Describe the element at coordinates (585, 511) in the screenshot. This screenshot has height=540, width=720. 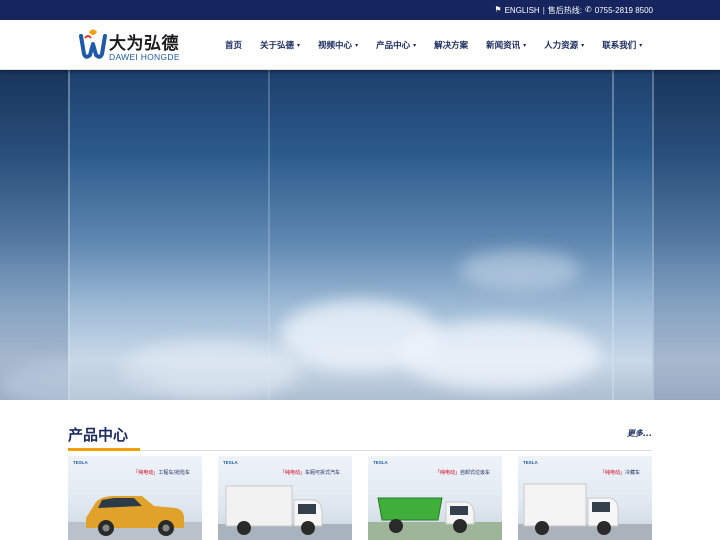
I see `refrigerated-truck-image` at that location.